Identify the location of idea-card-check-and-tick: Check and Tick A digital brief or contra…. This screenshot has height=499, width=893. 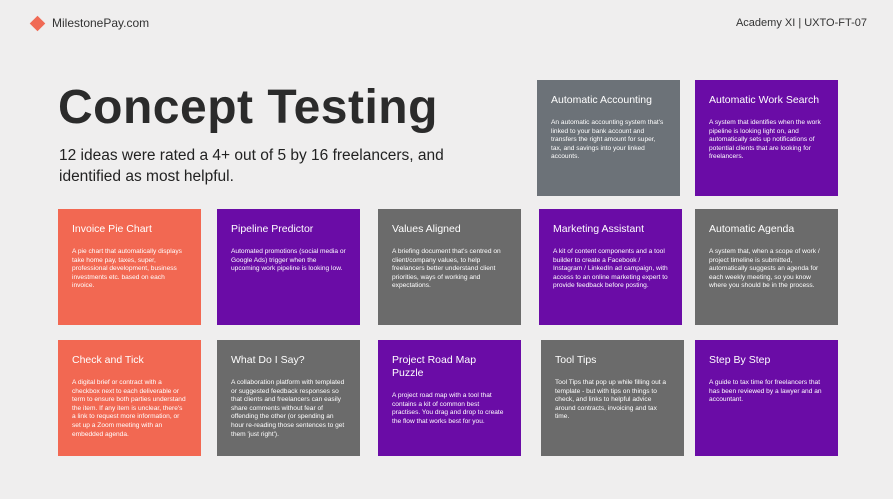
(129, 398).